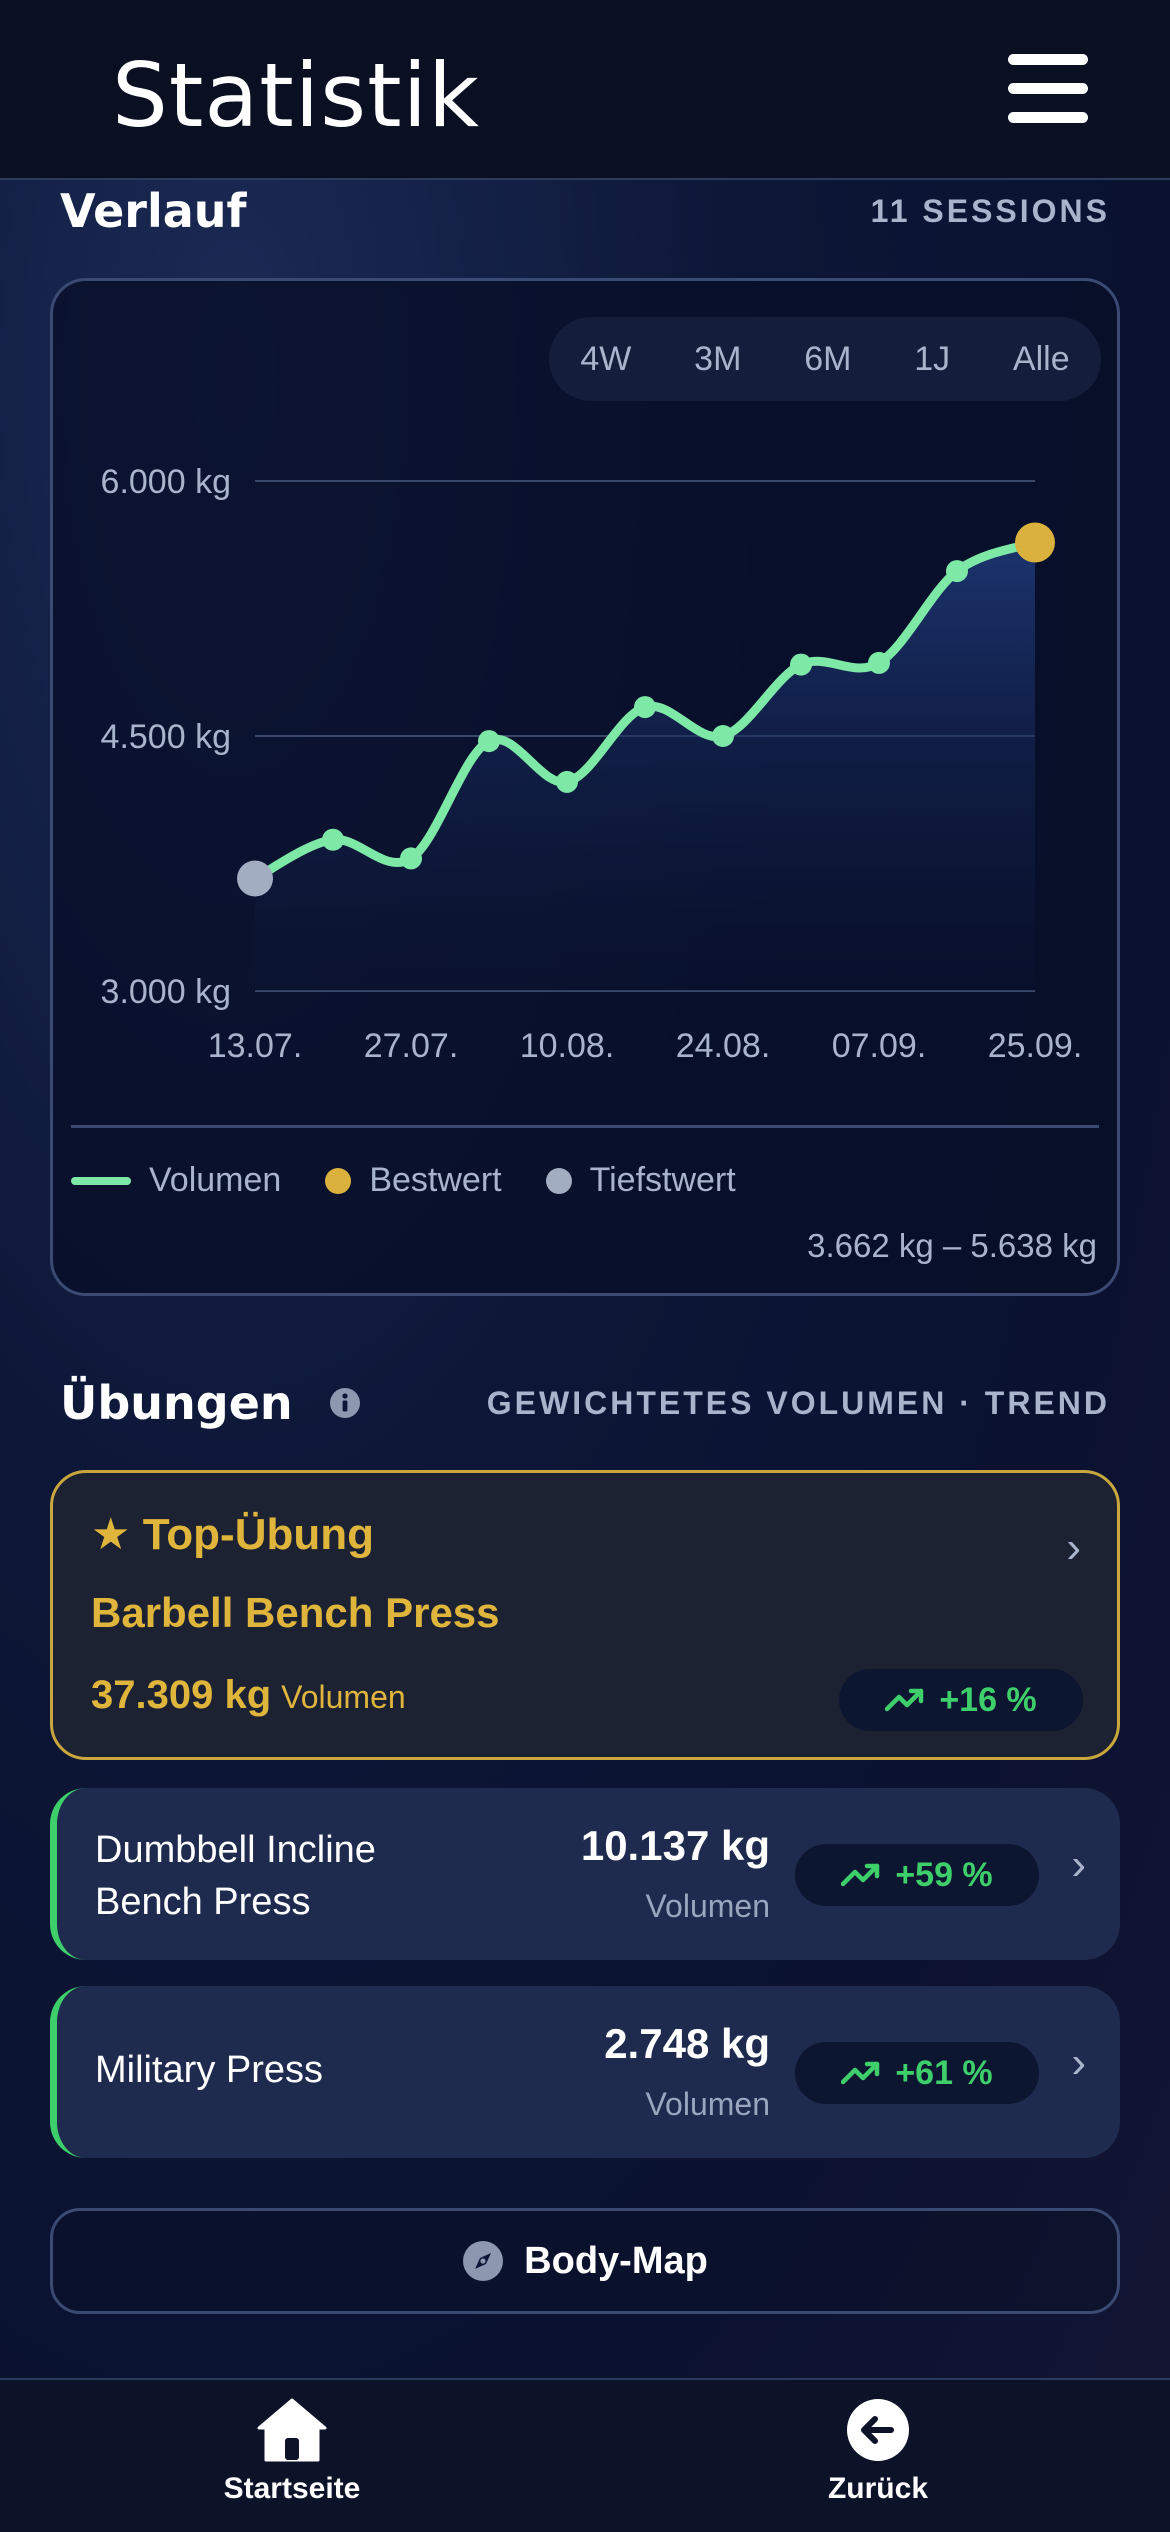 The image size is (1170, 2532). I want to click on nav-home: Startseite, so click(292, 2452).